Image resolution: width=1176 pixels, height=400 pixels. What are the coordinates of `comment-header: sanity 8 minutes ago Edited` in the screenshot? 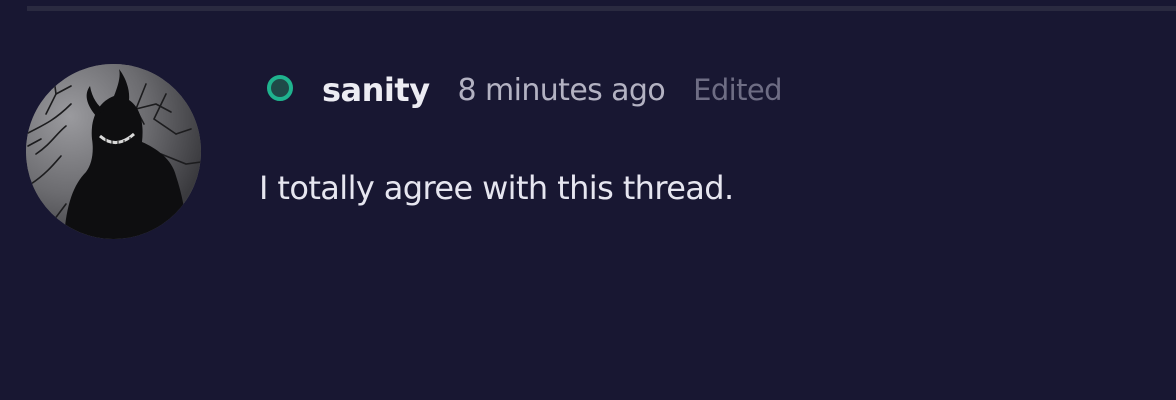 It's located at (552, 90).